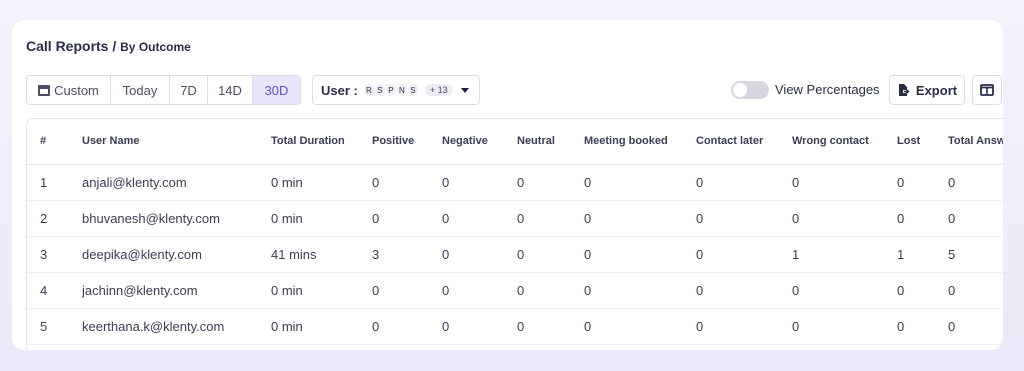 The width and height of the screenshot is (1024, 371). Describe the element at coordinates (54, 290) in the screenshot. I see `table-cell: 4` at that location.